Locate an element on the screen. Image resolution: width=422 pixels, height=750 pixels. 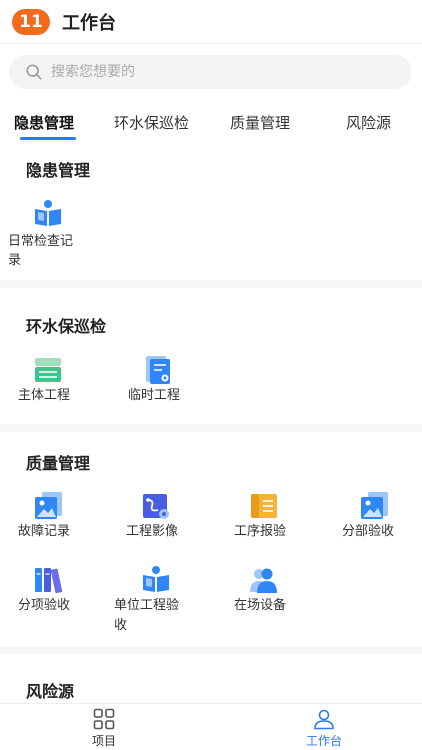
nav-item-projects: 项目 is located at coordinates (104, 729).